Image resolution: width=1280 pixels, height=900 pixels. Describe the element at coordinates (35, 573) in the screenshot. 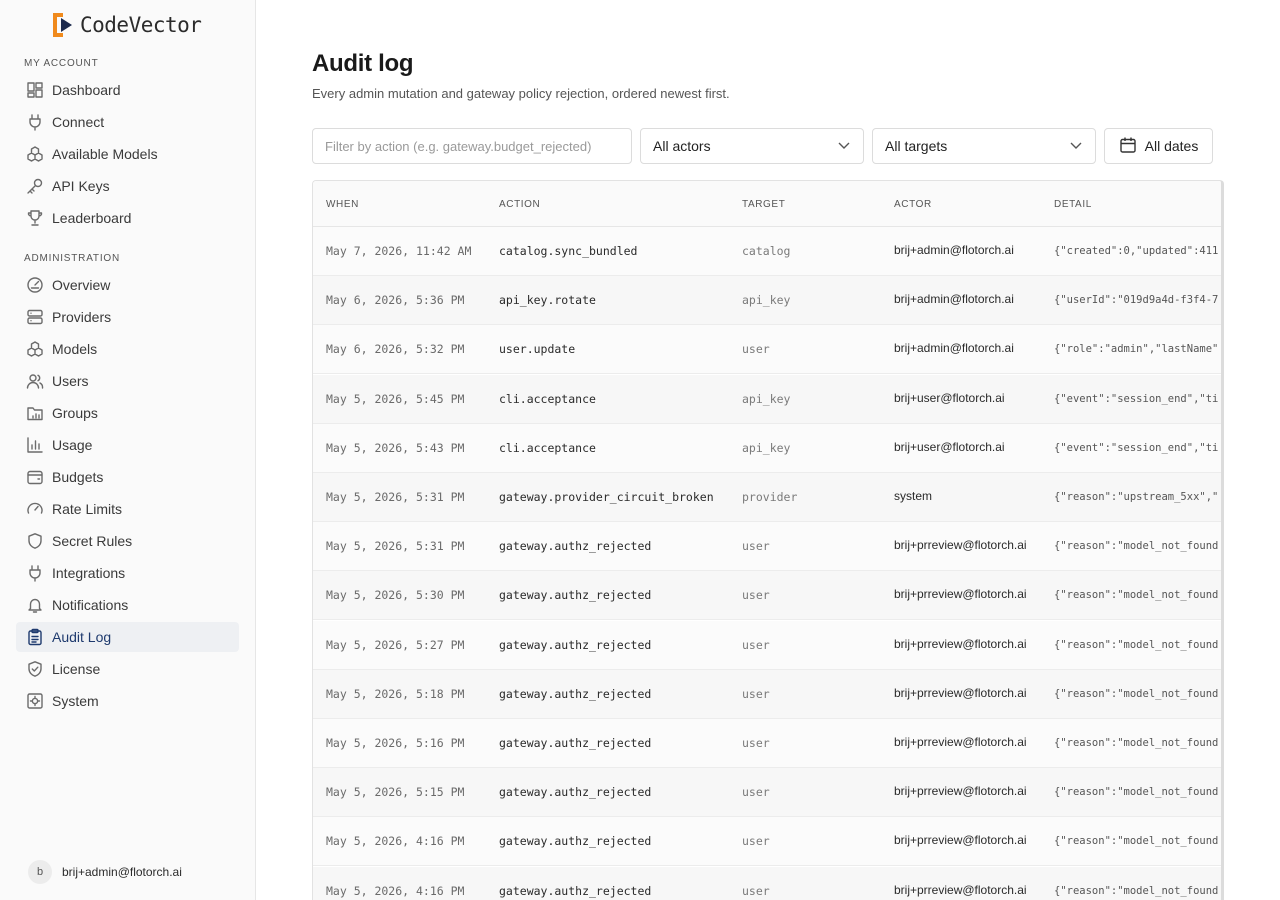

I see `plug-icon` at that location.